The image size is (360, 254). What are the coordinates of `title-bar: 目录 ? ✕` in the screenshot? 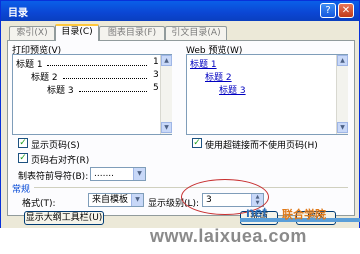 It's located at (180, 11).